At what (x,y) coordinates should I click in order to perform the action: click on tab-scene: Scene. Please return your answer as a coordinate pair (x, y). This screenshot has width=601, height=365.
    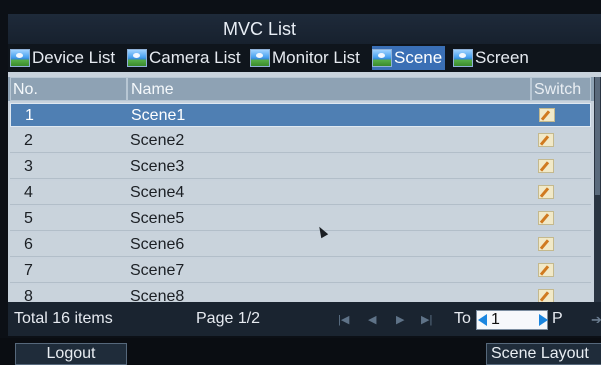
    Looking at the image, I should click on (409, 58).